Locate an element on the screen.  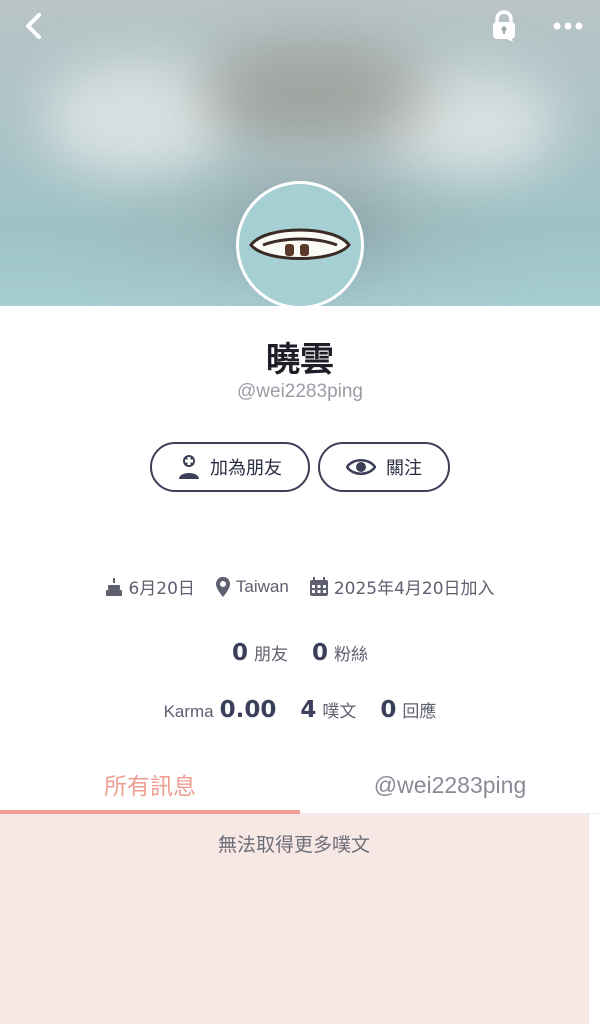
joined-text: 2025年4月20日加入 is located at coordinates (414, 589).